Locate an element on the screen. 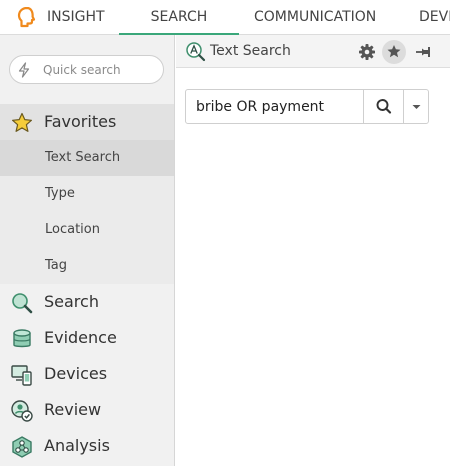 This screenshot has width=450, height=466. sidebar-item-search: Search is located at coordinates (87, 302).